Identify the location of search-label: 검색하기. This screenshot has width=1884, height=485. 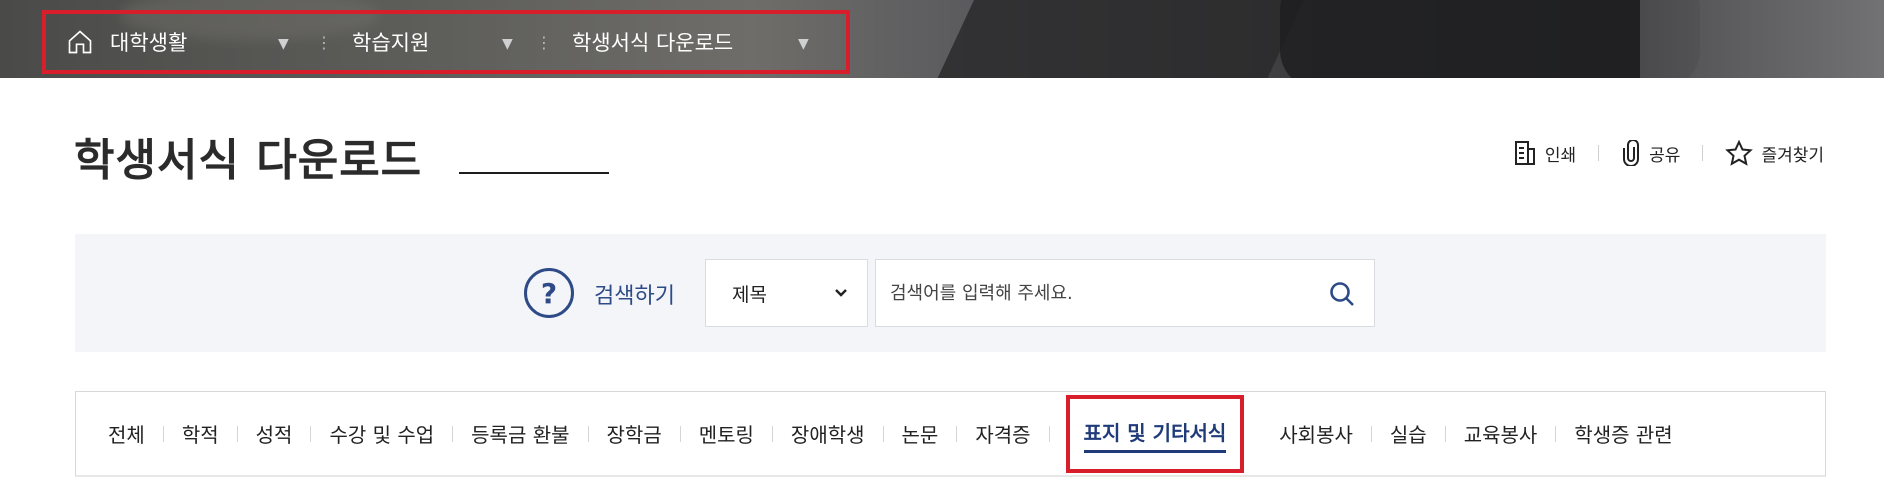
(634, 296).